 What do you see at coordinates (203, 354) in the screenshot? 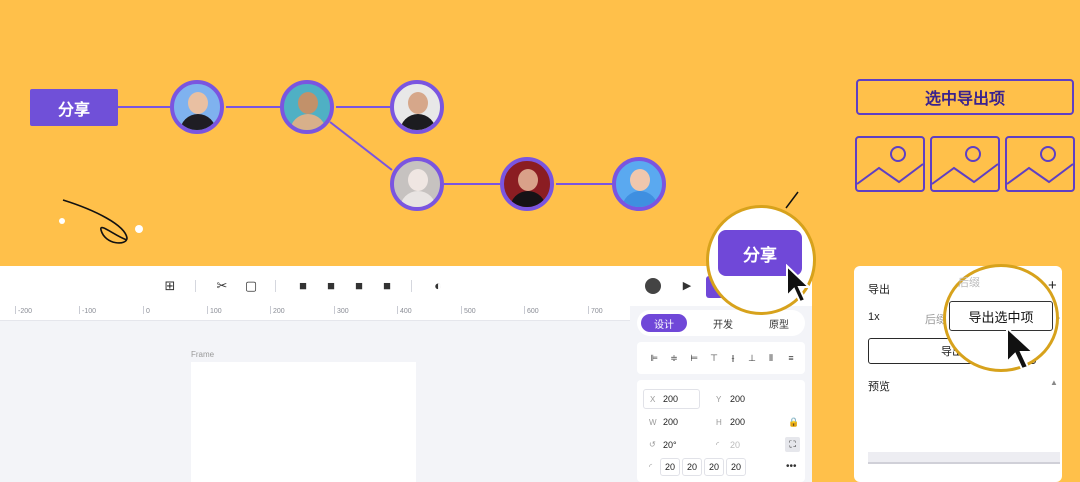
I see `frame-label: Frame` at bounding box center [203, 354].